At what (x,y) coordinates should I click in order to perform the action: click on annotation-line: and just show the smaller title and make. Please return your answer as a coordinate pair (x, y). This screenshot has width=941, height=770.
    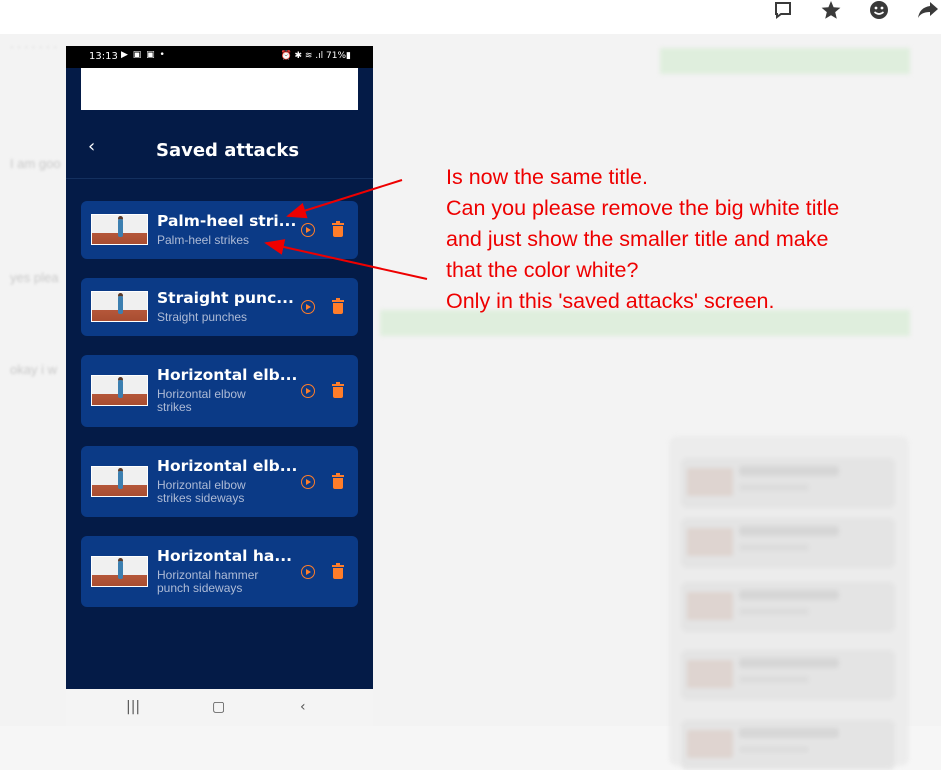
    Looking at the image, I should click on (637, 239).